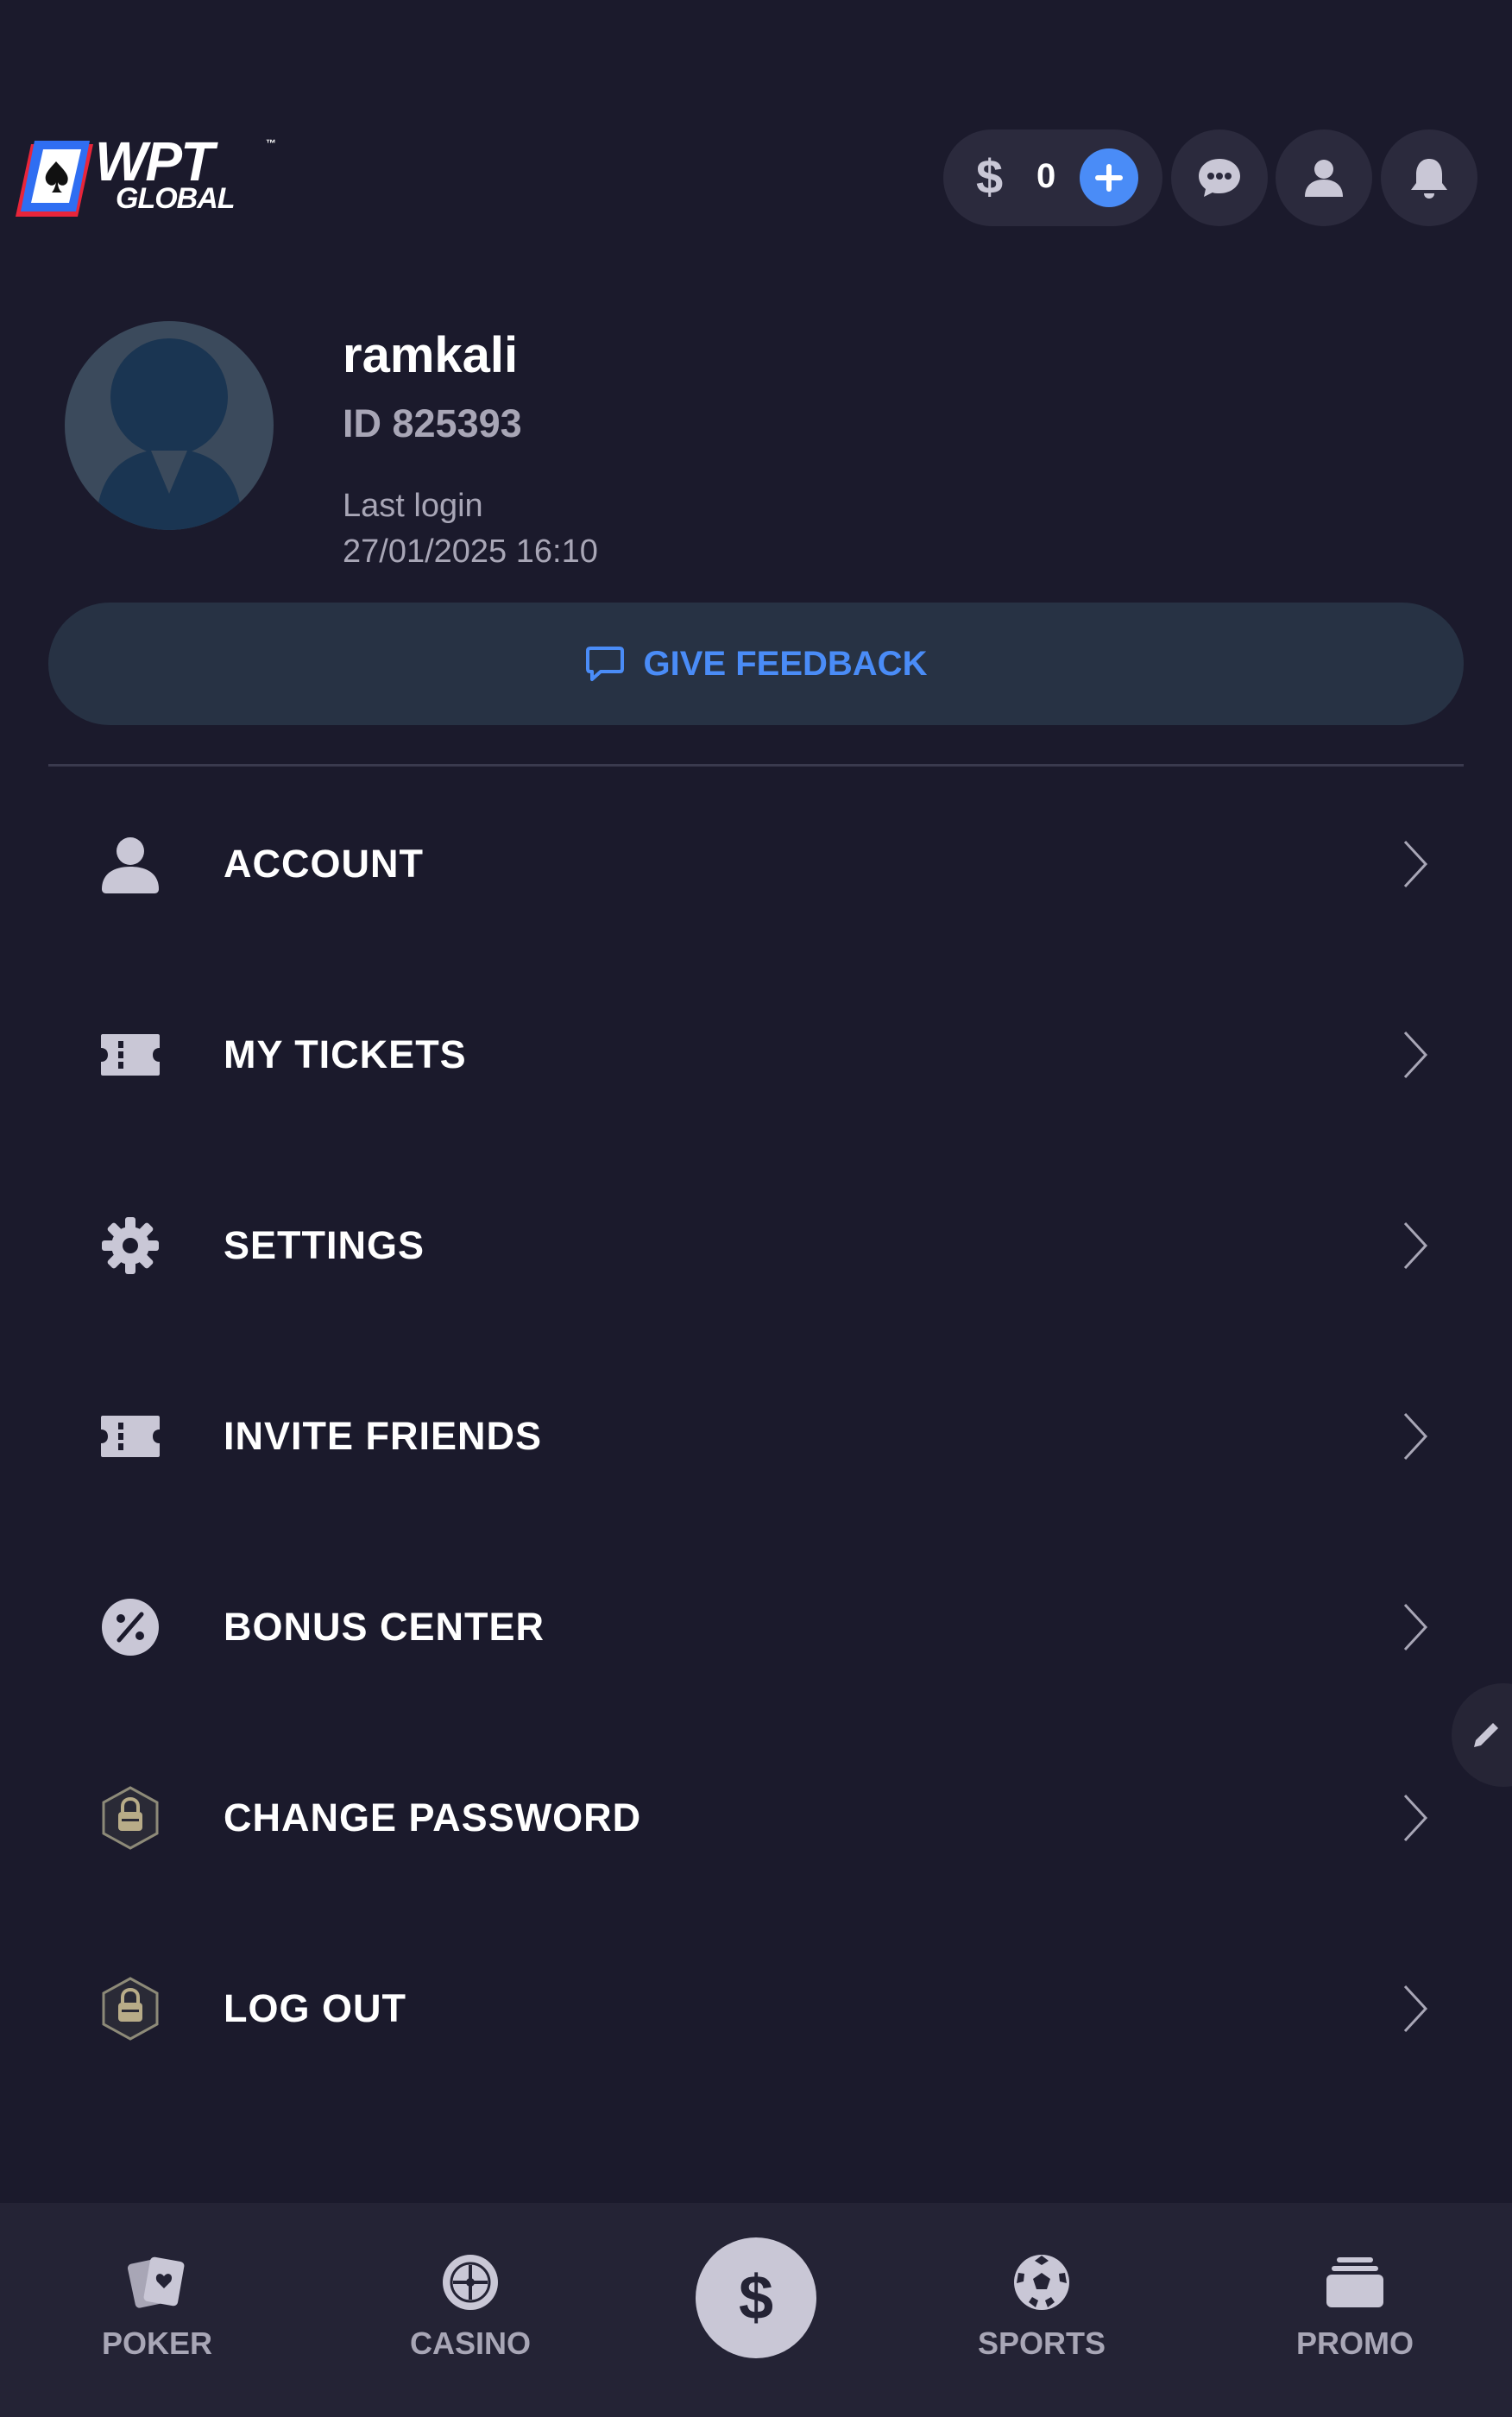  I want to click on nav-poker: POKER, so click(157, 2312).